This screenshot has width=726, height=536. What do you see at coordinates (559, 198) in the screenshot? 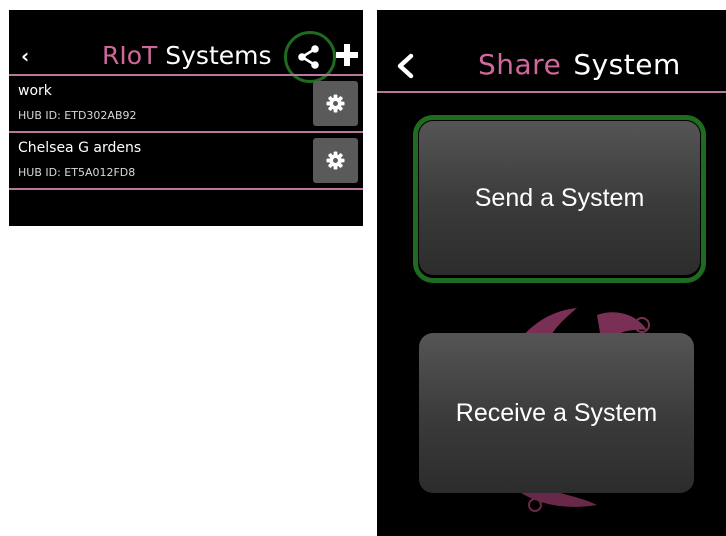
I see `send-system-button: Send a System` at bounding box center [559, 198].